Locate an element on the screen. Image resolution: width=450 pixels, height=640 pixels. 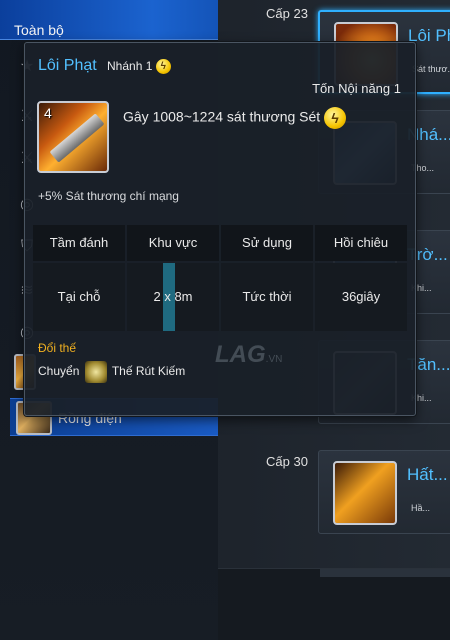
stat-value-range: Tại chỗ is located at coordinates (79, 297).